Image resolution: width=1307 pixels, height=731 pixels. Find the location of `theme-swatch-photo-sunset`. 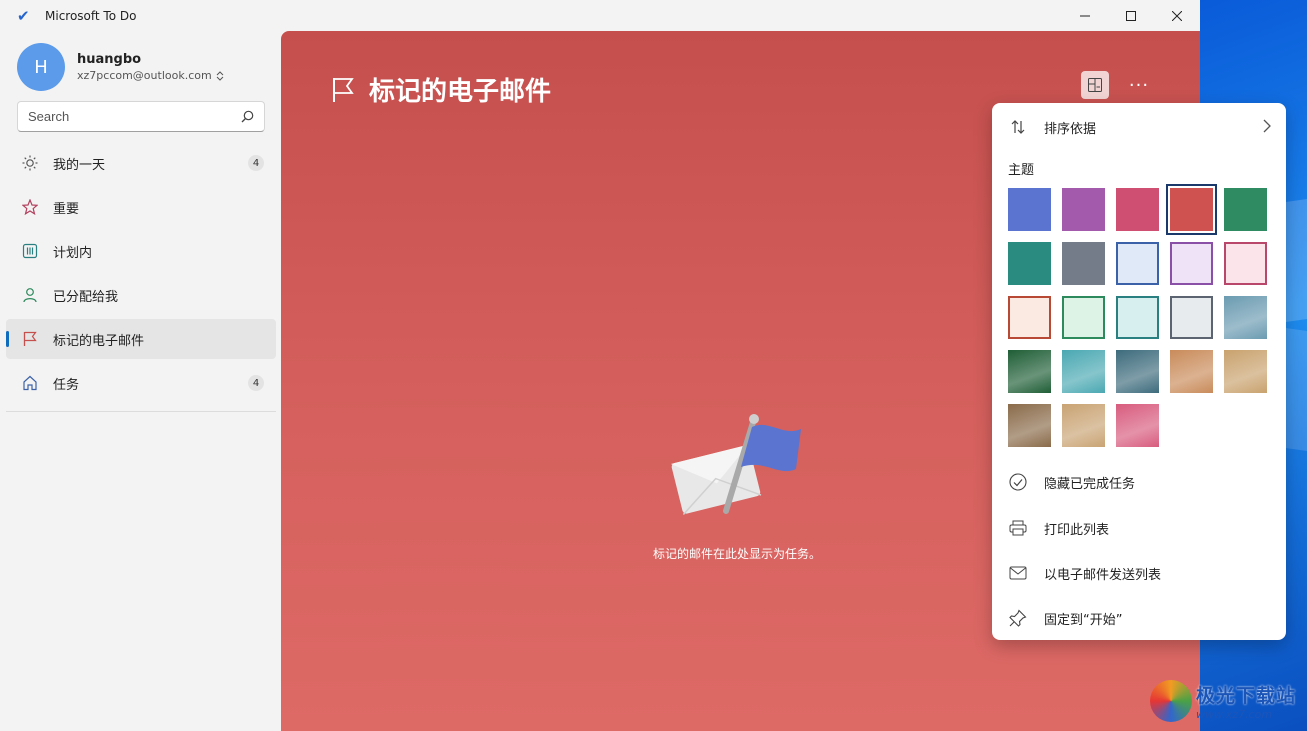

theme-swatch-photo-sunset is located at coordinates (1191, 371).